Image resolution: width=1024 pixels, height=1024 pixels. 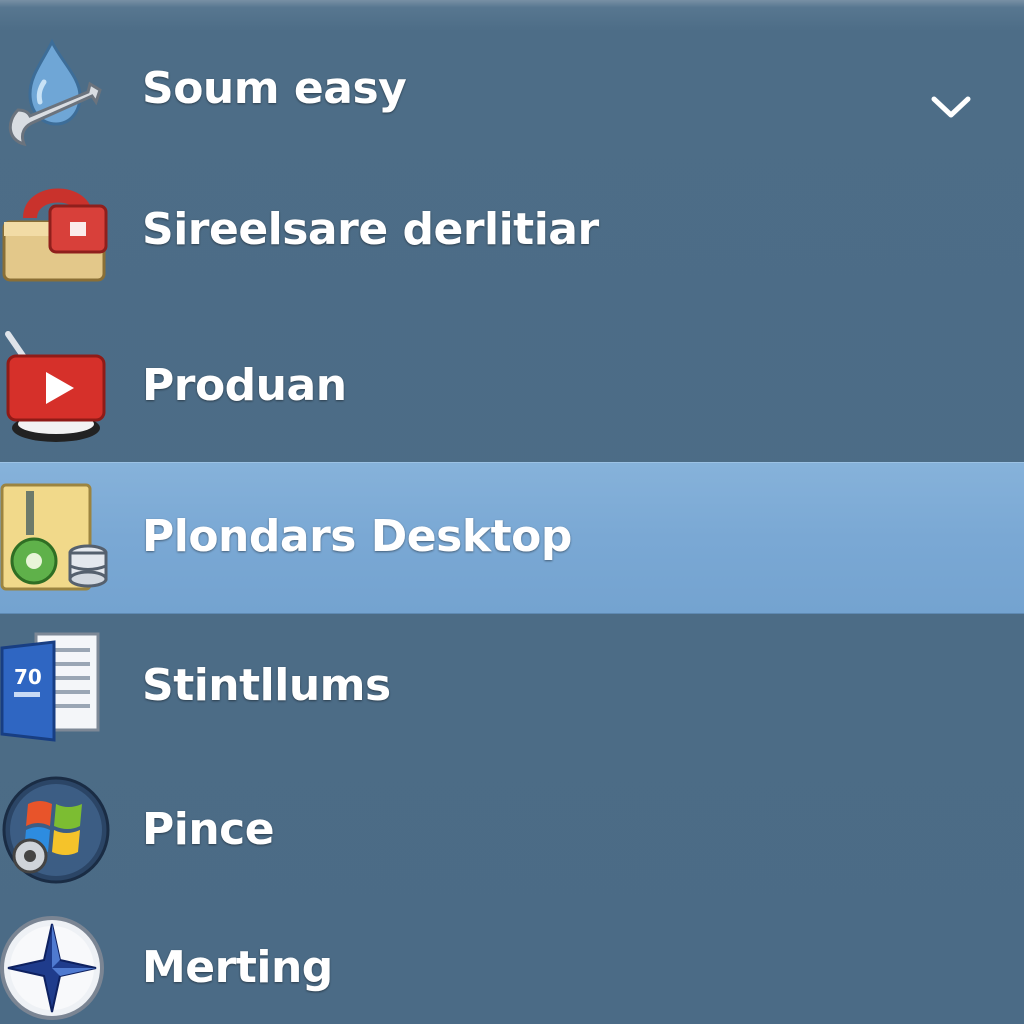 What do you see at coordinates (237, 967) in the screenshot?
I see `menu-item-label: Merting` at bounding box center [237, 967].